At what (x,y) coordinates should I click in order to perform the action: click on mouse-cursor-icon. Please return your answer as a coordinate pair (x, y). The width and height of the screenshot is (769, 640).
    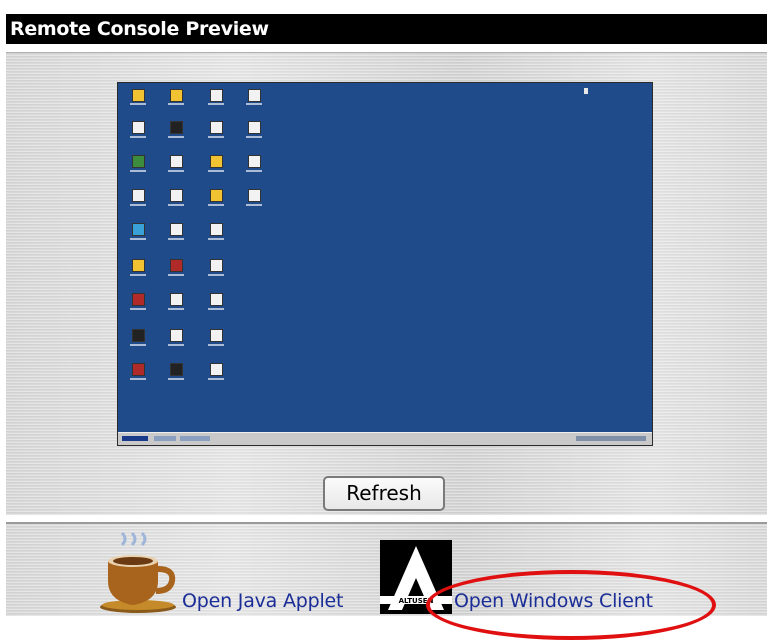
    Looking at the image, I should click on (586, 91).